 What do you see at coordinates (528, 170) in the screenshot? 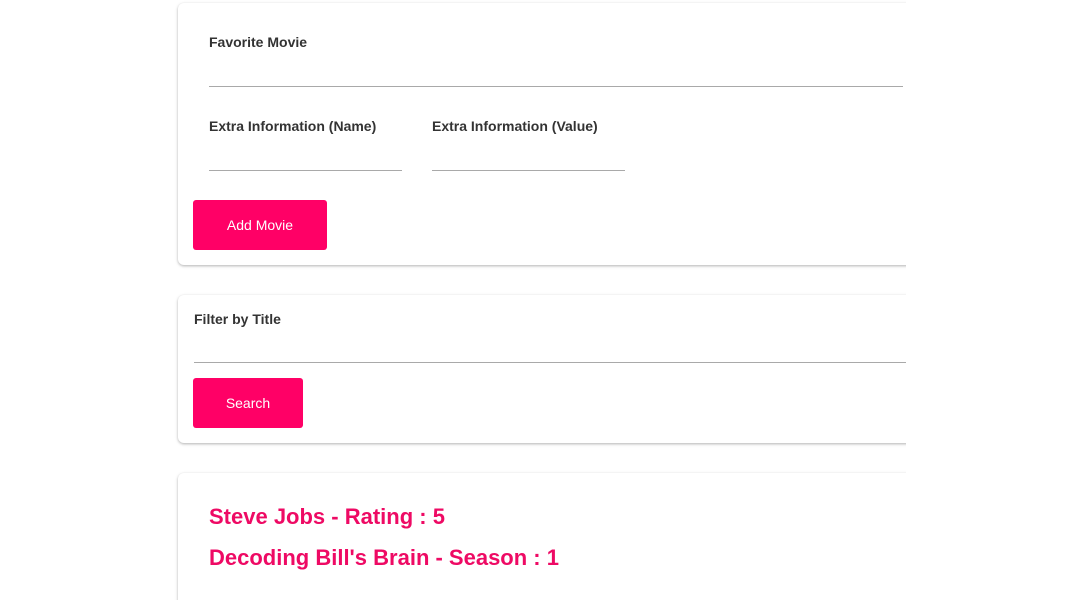
I see `extra-value-underline` at bounding box center [528, 170].